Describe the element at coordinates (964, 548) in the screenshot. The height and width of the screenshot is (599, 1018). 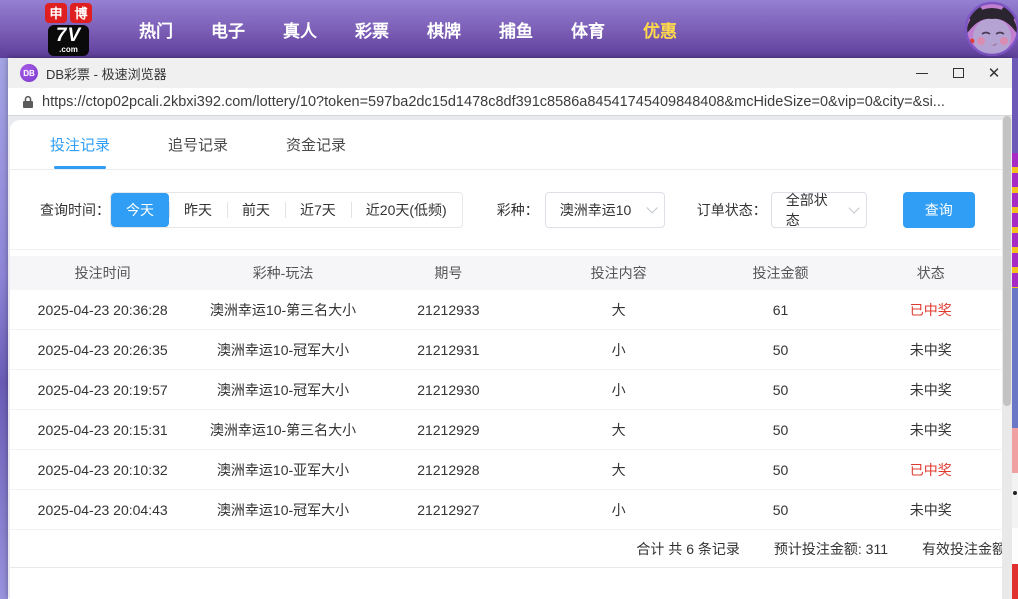
I see `summary-valid-amount: 有效投注金额` at that location.